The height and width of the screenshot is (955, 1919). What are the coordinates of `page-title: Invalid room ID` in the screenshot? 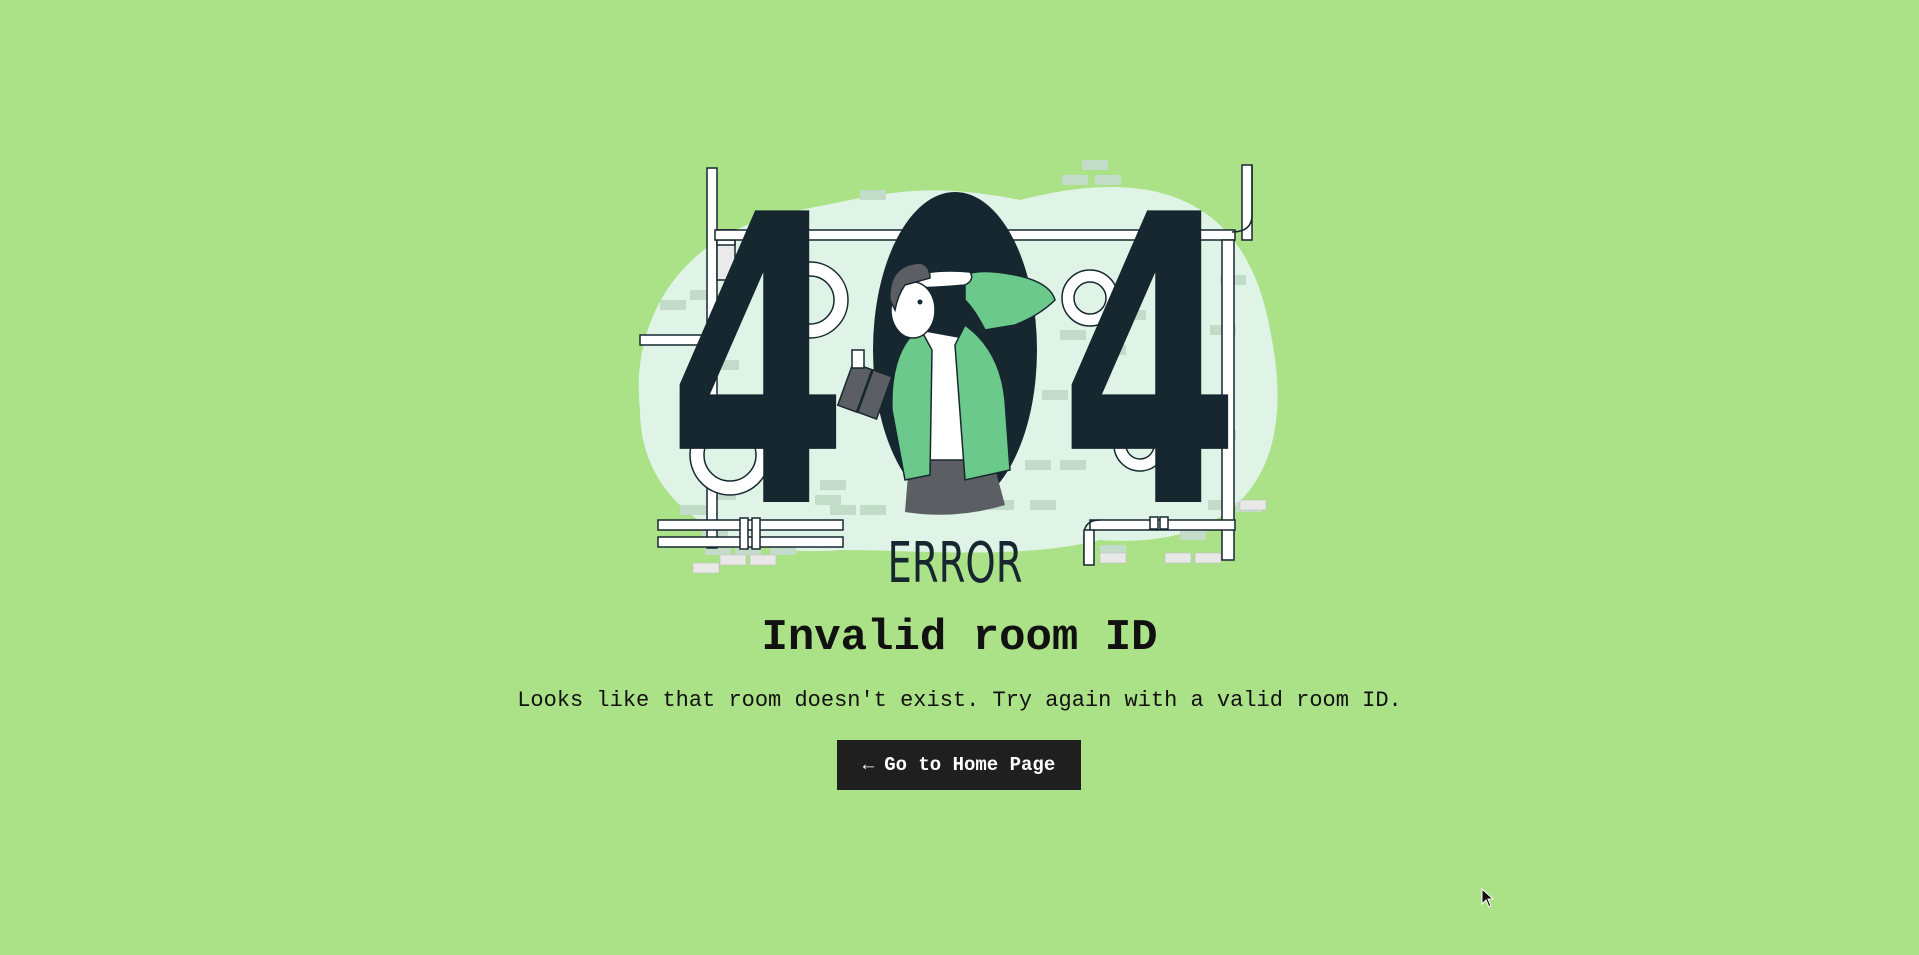 It's located at (959, 638).